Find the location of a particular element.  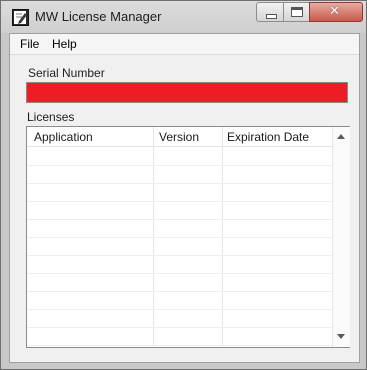

close-button: ✕ is located at coordinates (336, 12).